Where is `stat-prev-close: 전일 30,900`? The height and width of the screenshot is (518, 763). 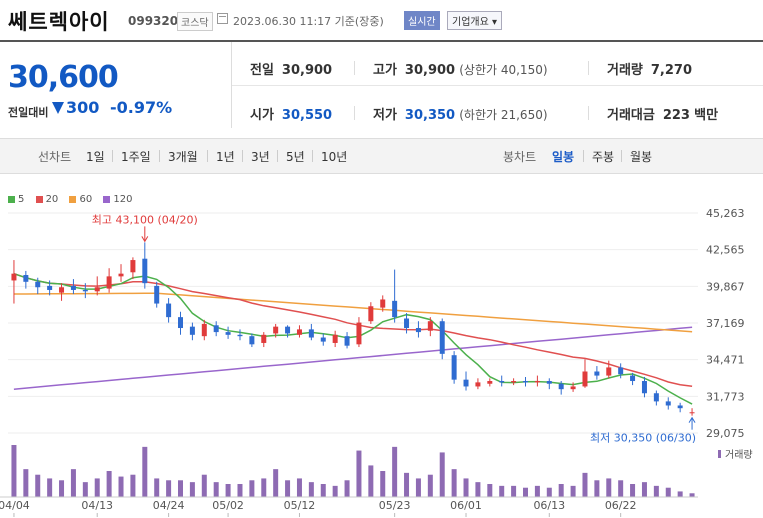 stat-prev-close: 전일 30,900 is located at coordinates (291, 68).